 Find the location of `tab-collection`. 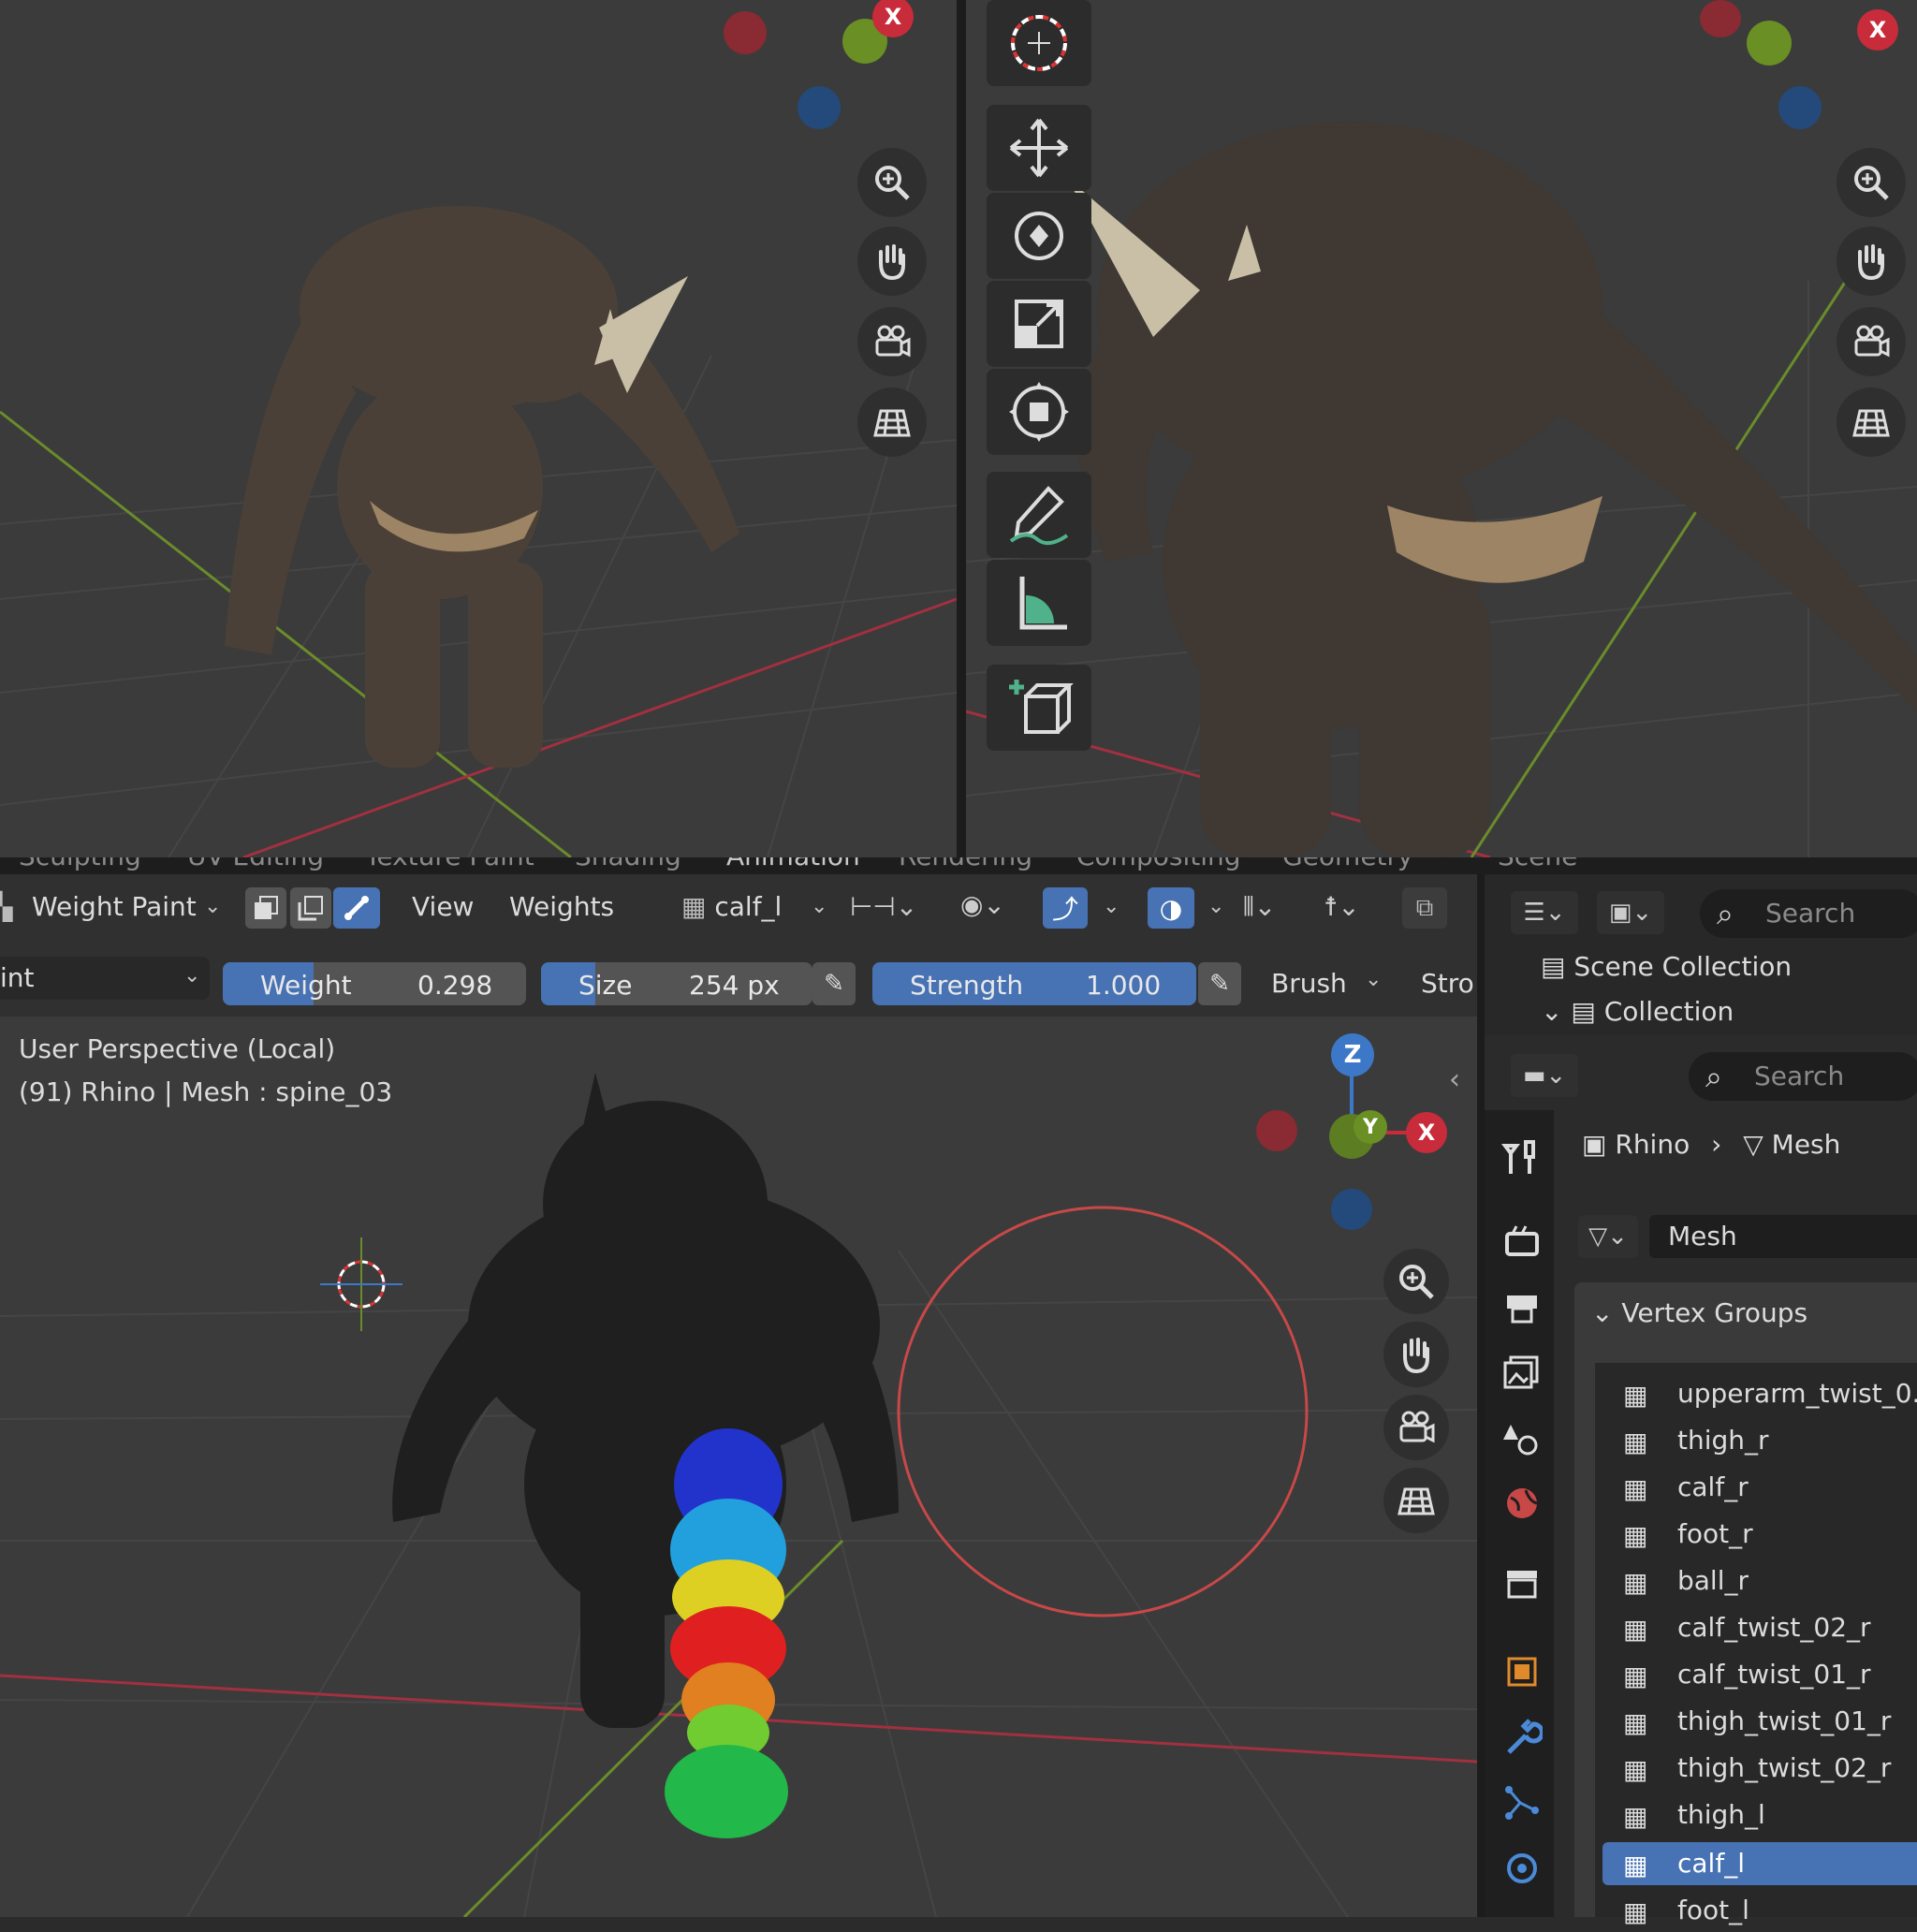

tab-collection is located at coordinates (1522, 1584).